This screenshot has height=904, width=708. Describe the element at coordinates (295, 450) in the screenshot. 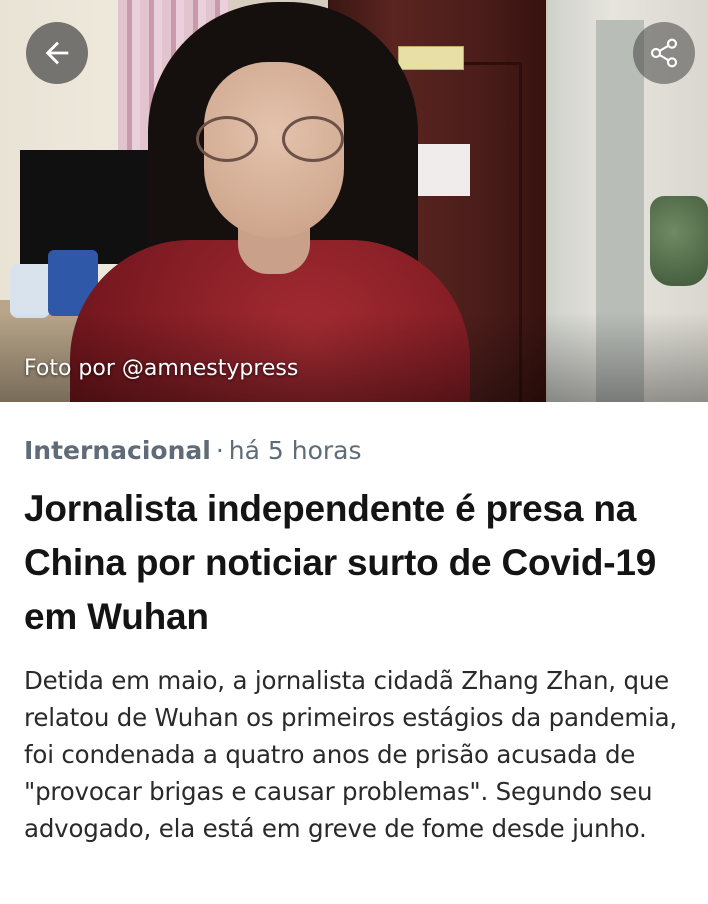

I see `timestamp: há 5 horas` at that location.